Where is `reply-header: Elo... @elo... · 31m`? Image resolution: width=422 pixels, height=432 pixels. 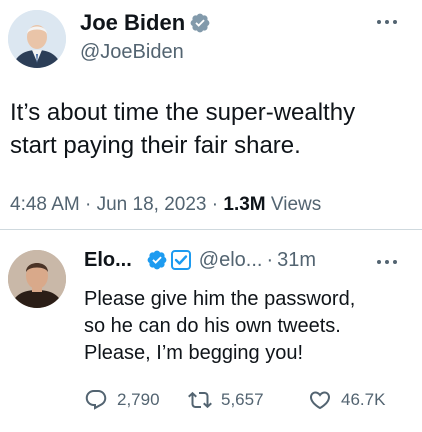
reply-header: Elo... @elo... · 31m is located at coordinates (200, 260).